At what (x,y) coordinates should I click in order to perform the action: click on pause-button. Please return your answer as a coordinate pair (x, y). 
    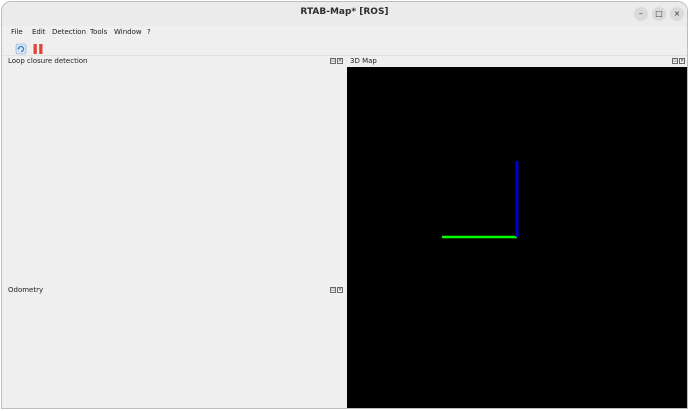
    Looking at the image, I should click on (38, 47).